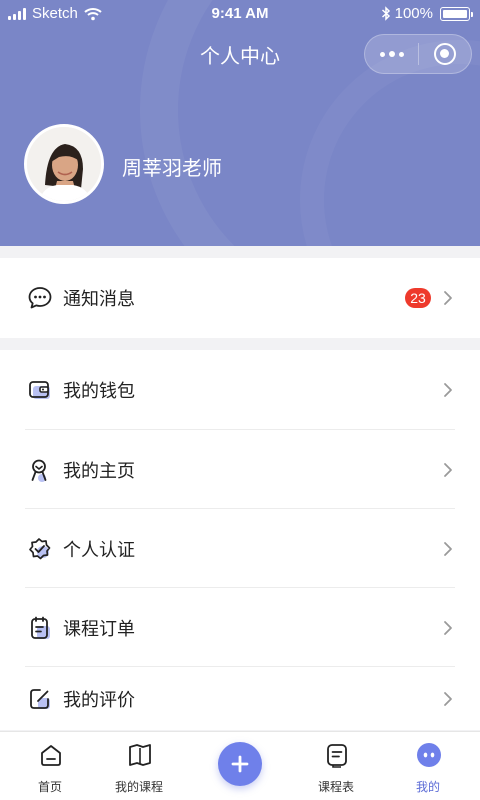  I want to click on tab-label: 课程表, so click(335, 787).